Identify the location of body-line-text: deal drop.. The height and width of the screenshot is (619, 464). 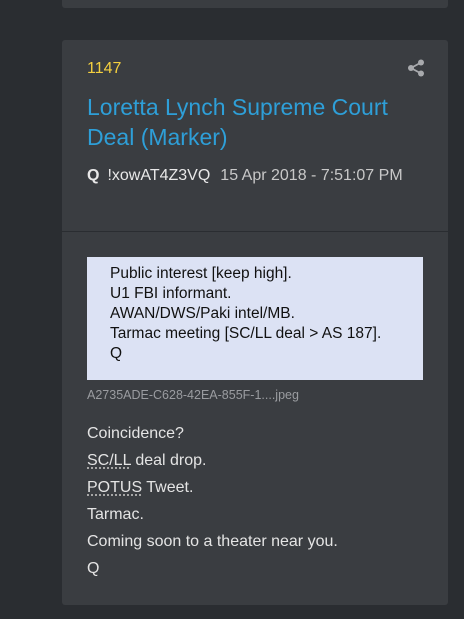
(168, 460).